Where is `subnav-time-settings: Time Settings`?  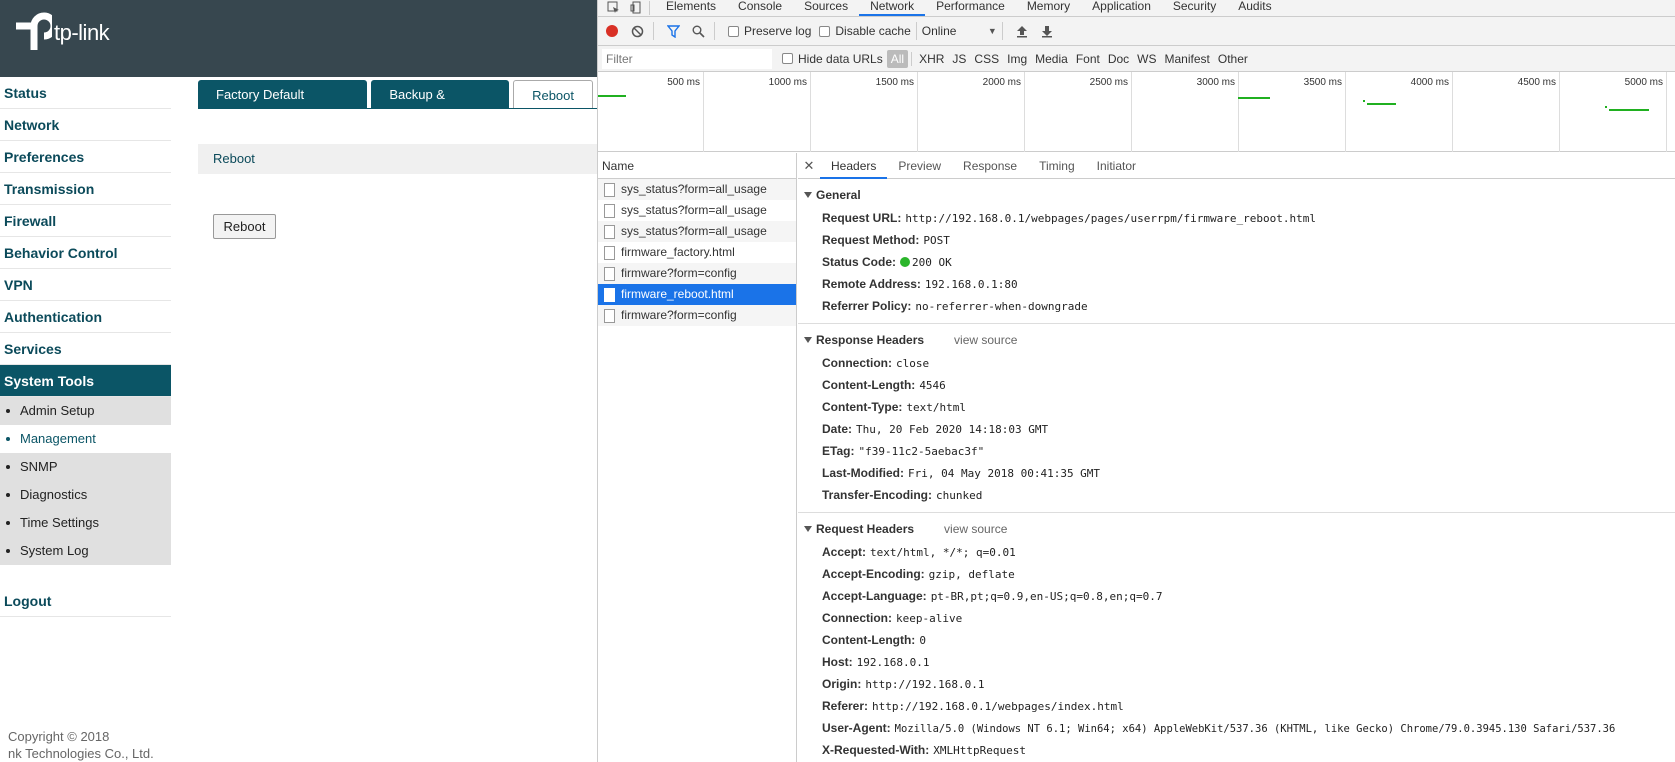 subnav-time-settings: Time Settings is located at coordinates (85, 523).